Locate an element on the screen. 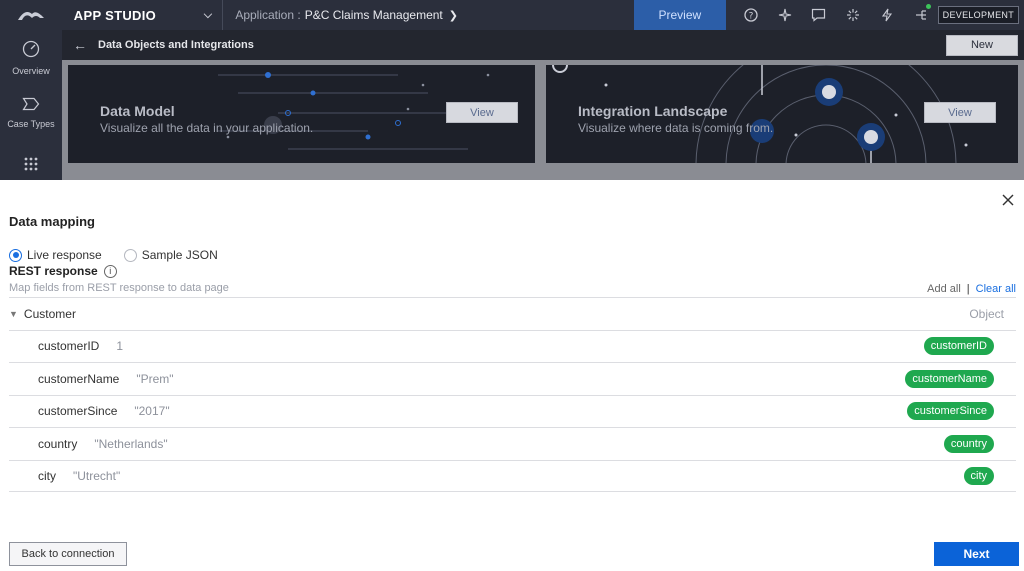 The image size is (1024, 571). live-response-radio: Live response is located at coordinates (55, 255).